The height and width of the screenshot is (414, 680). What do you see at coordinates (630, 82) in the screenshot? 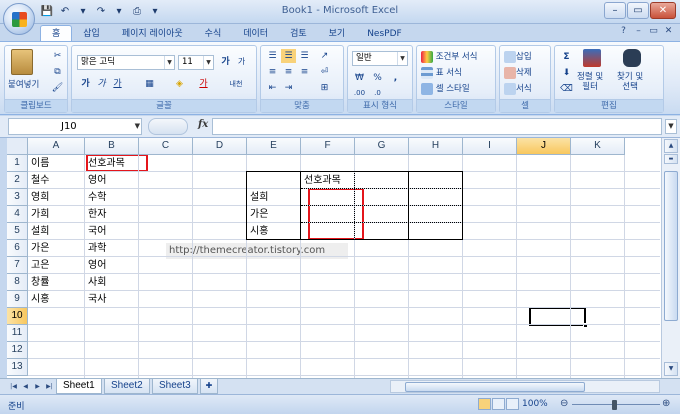
I see `find-select-button: 찾기 및 선택` at bounding box center [630, 82].